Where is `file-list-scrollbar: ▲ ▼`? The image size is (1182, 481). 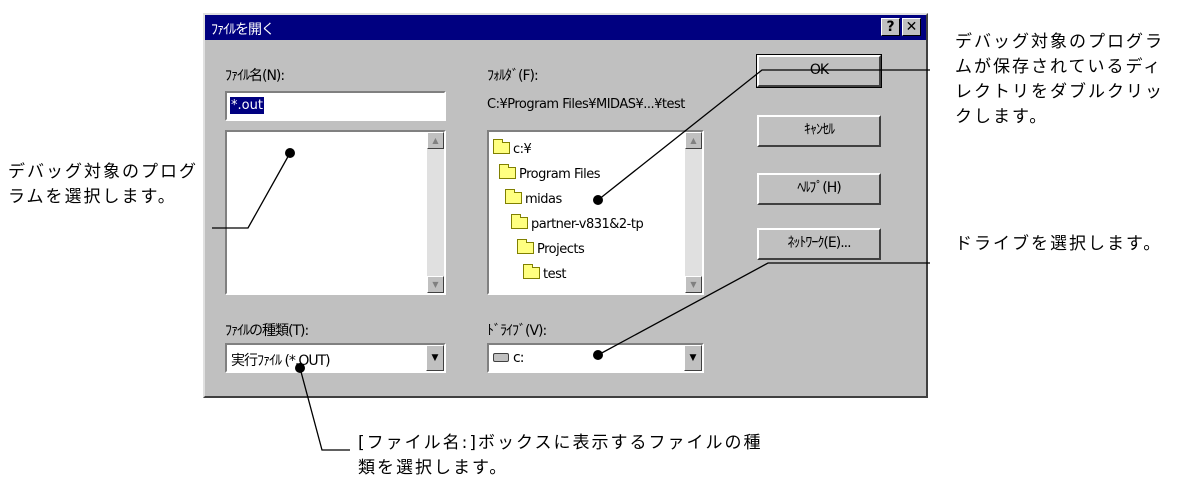
file-list-scrollbar: ▲ ▼ is located at coordinates (435, 212).